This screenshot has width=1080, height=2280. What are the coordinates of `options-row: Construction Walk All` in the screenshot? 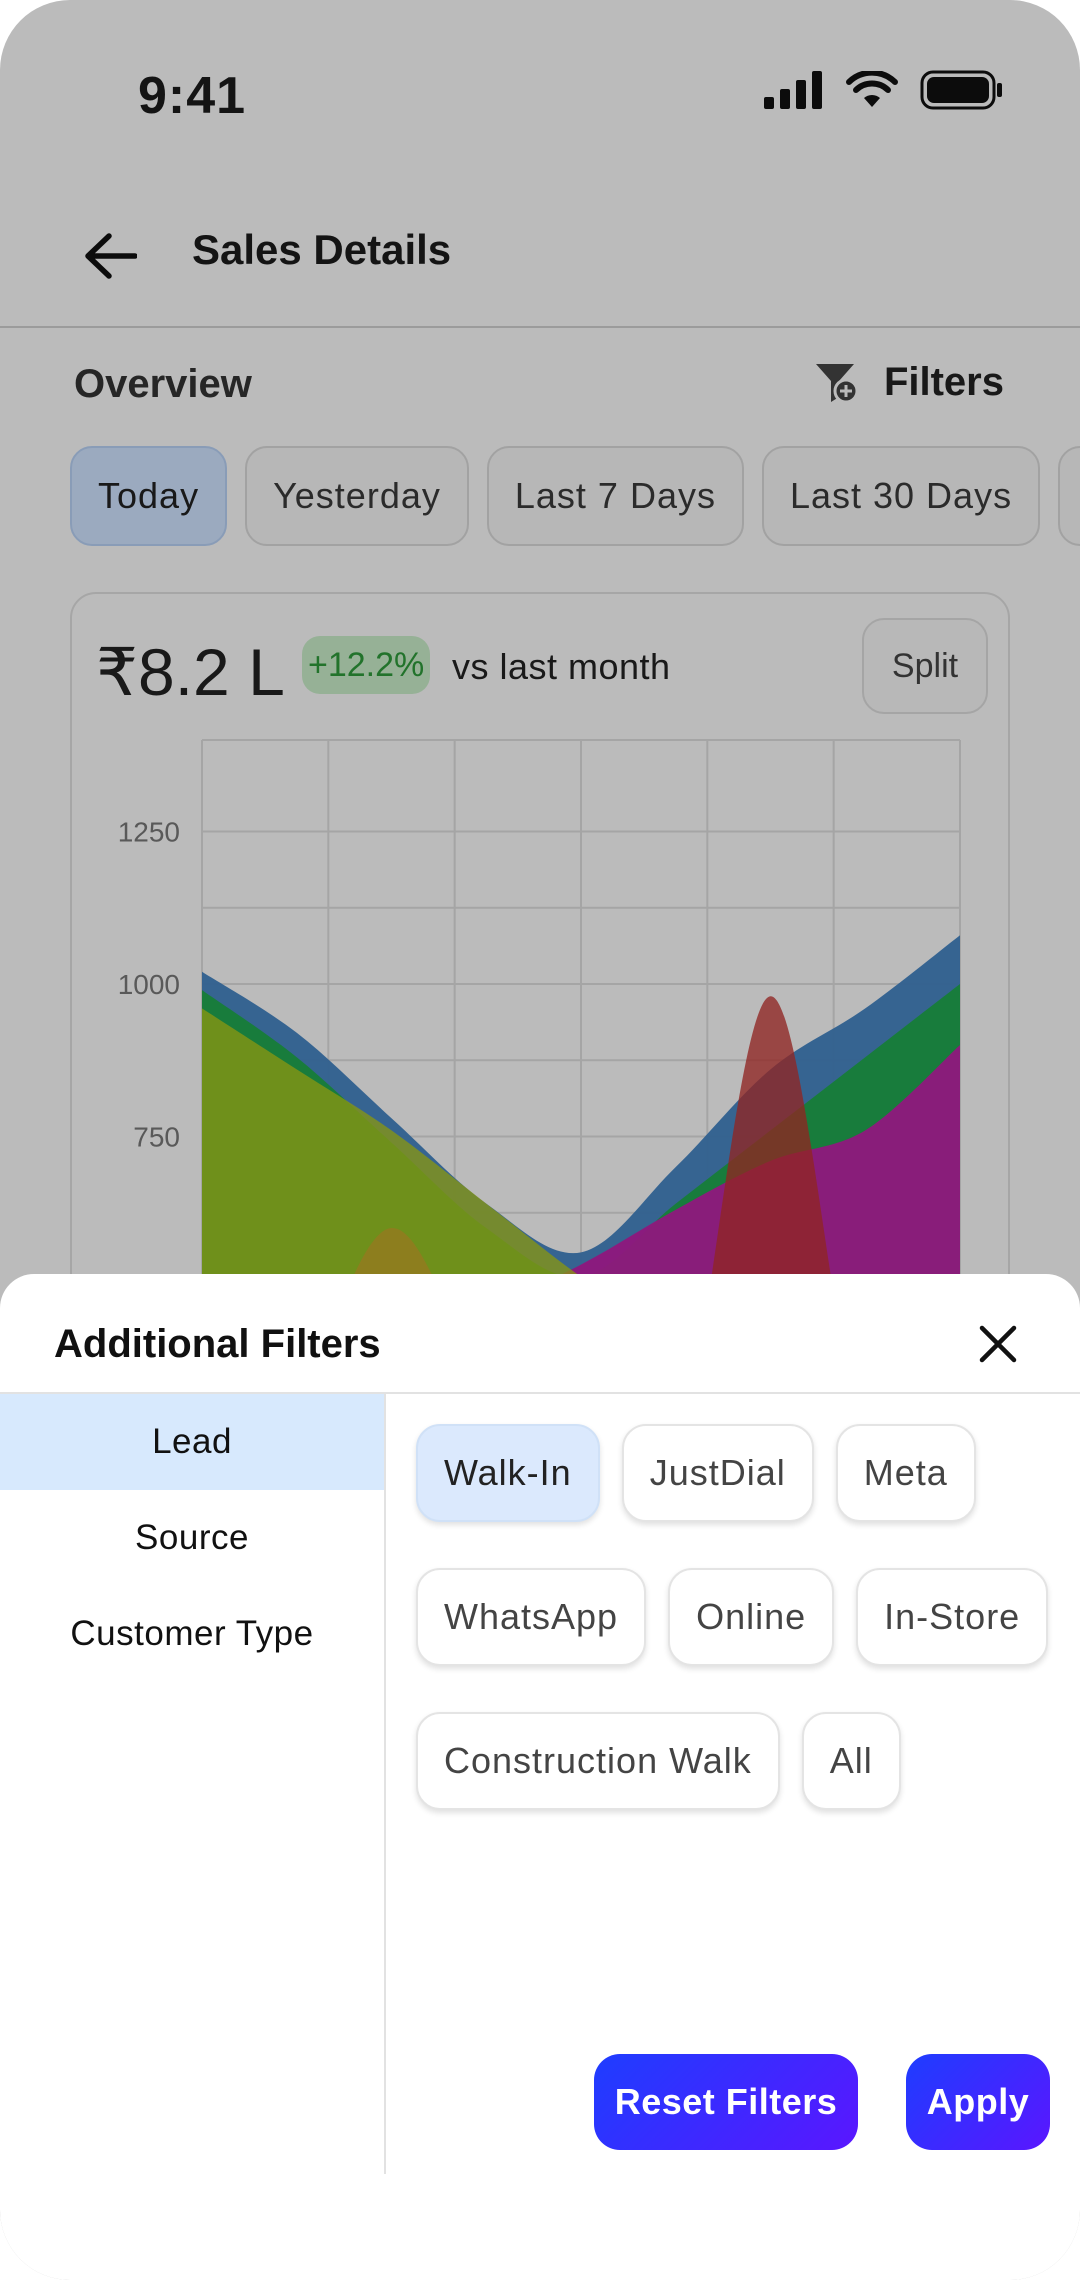 It's located at (736, 1761).